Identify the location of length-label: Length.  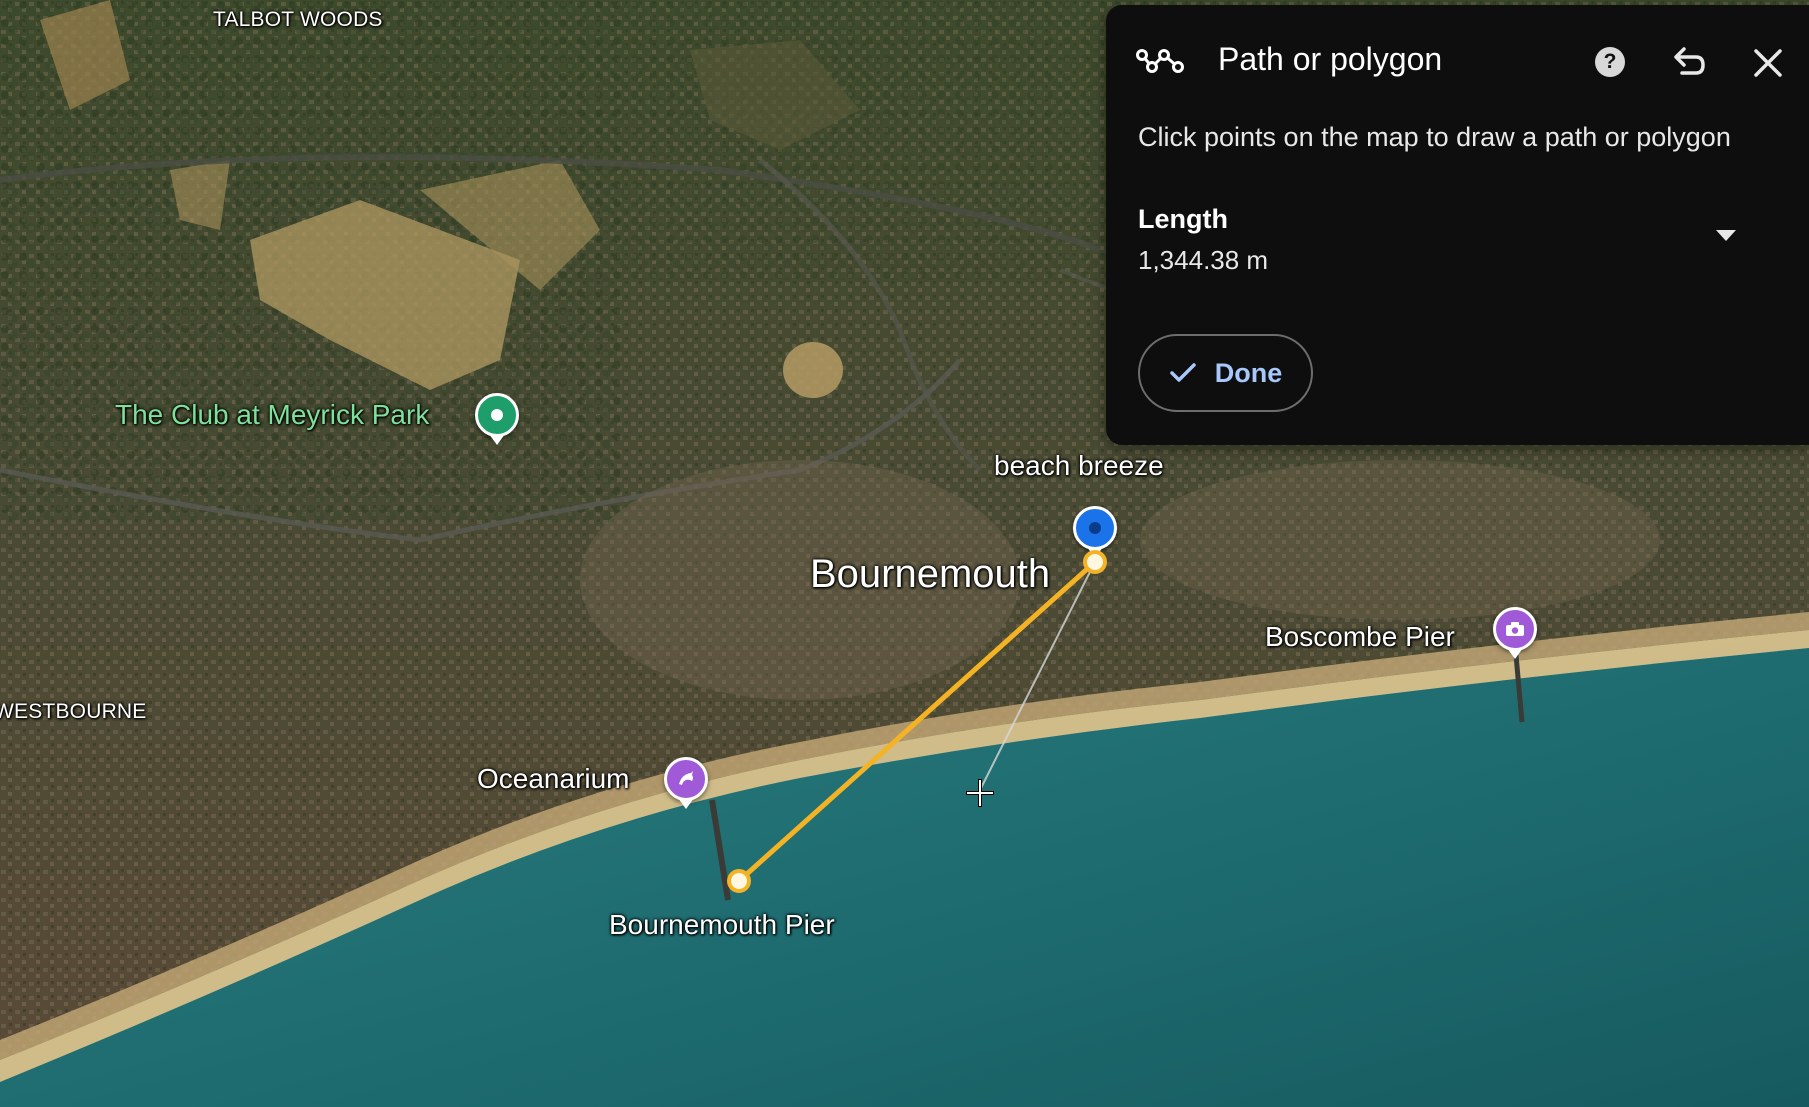
(1183, 219).